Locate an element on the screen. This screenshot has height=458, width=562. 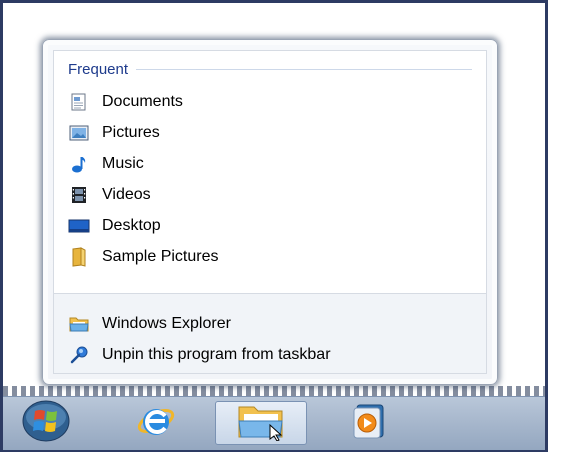
internet-explorer-icon is located at coordinates (156, 423).